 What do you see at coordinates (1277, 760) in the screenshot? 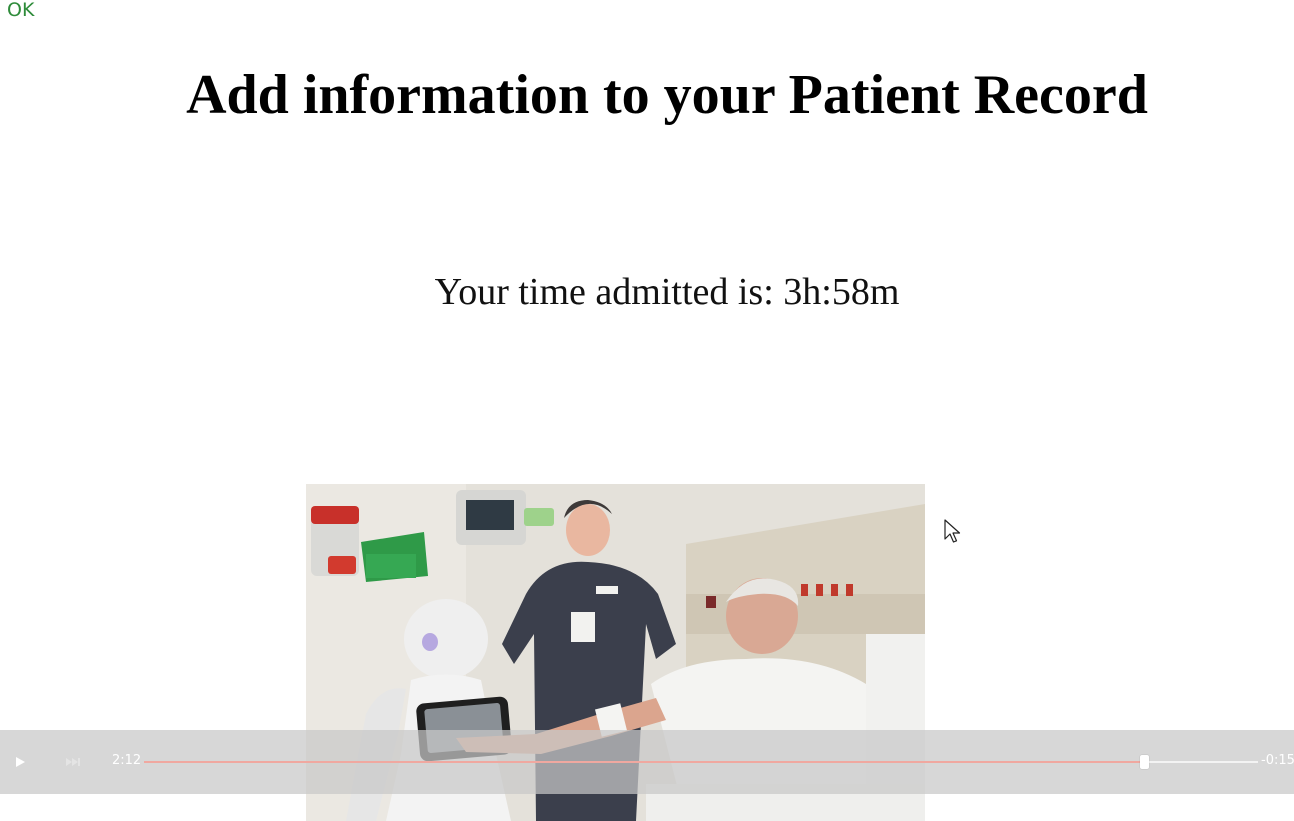
I see `time-remaining: -0:15` at bounding box center [1277, 760].